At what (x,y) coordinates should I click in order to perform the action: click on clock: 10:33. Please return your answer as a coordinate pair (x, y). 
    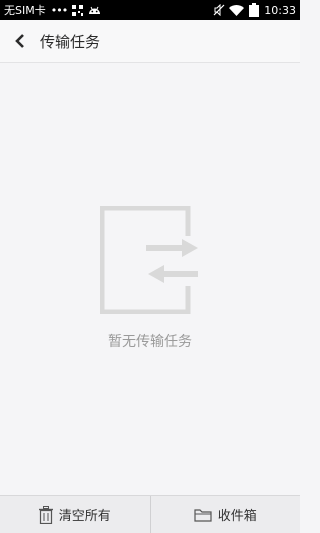
    Looking at the image, I should click on (280, 10).